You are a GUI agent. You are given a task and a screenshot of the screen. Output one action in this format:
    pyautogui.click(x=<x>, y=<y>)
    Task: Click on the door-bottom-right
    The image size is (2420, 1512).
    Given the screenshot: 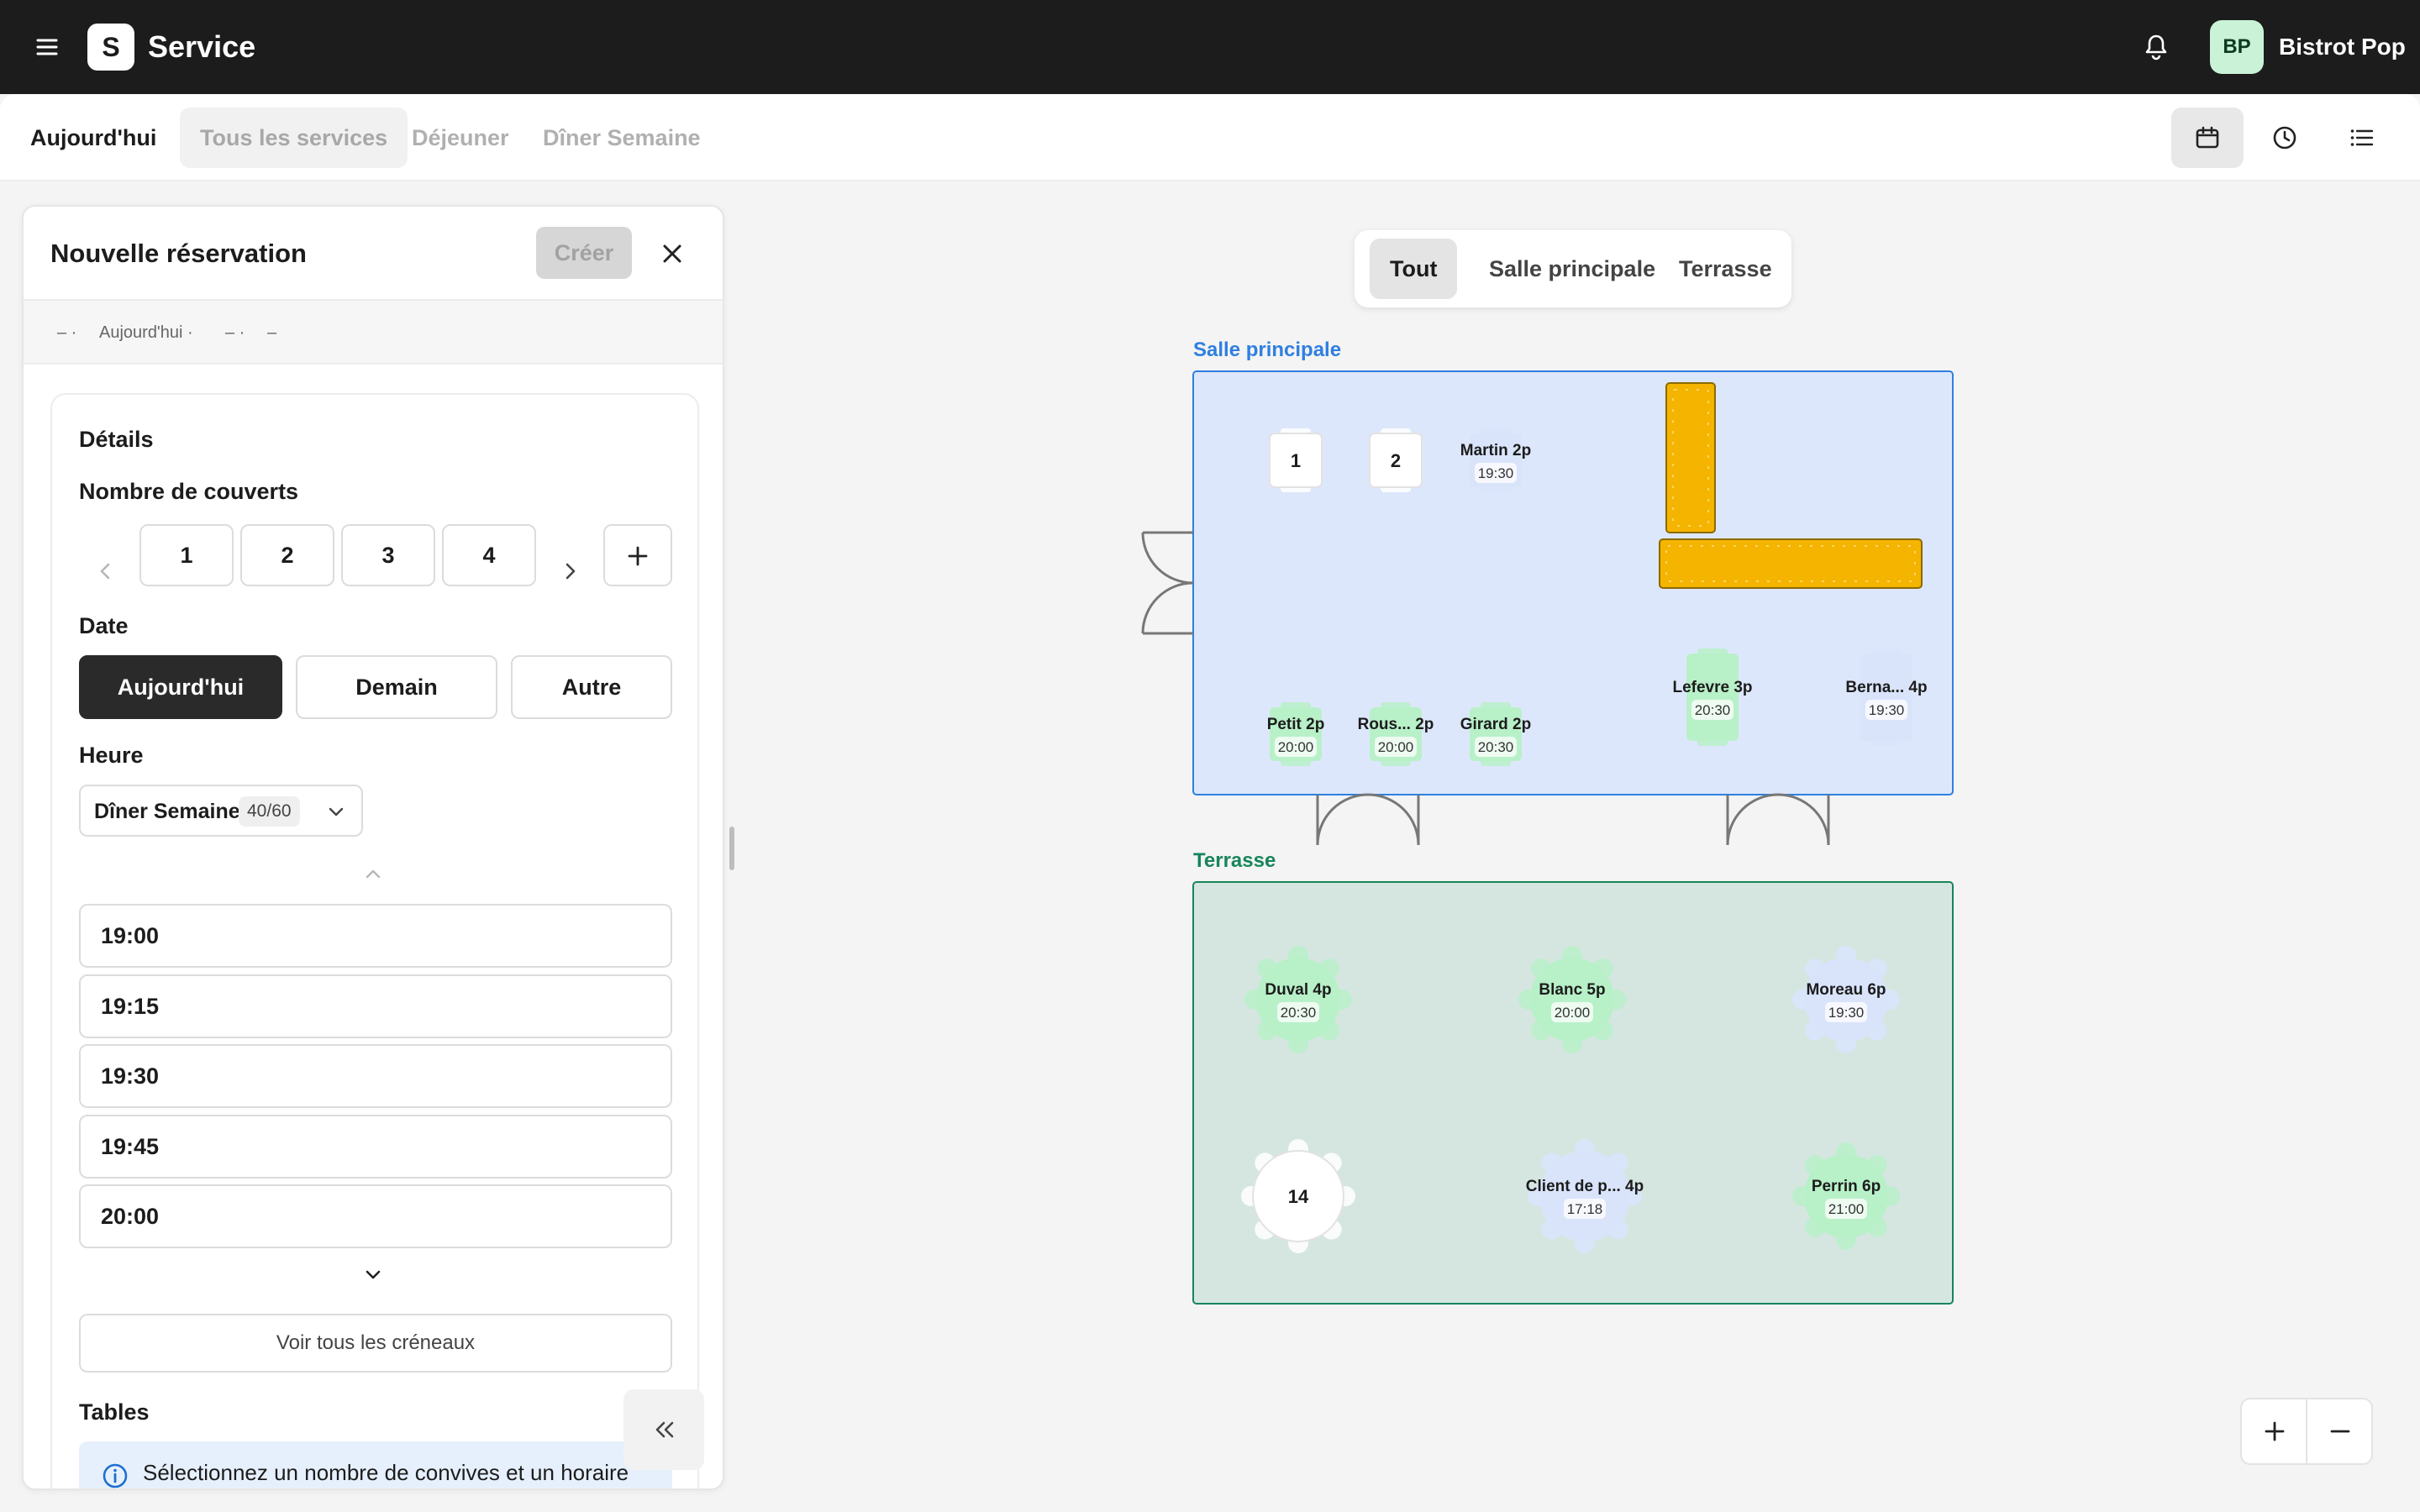 What is the action you would take?
    pyautogui.click(x=1778, y=819)
    